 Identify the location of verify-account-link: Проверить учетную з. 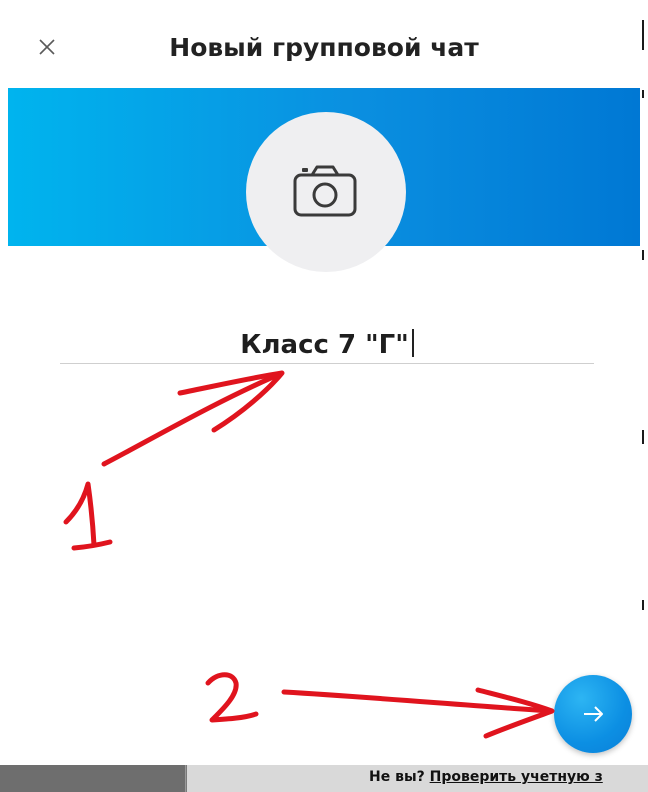
(516, 777).